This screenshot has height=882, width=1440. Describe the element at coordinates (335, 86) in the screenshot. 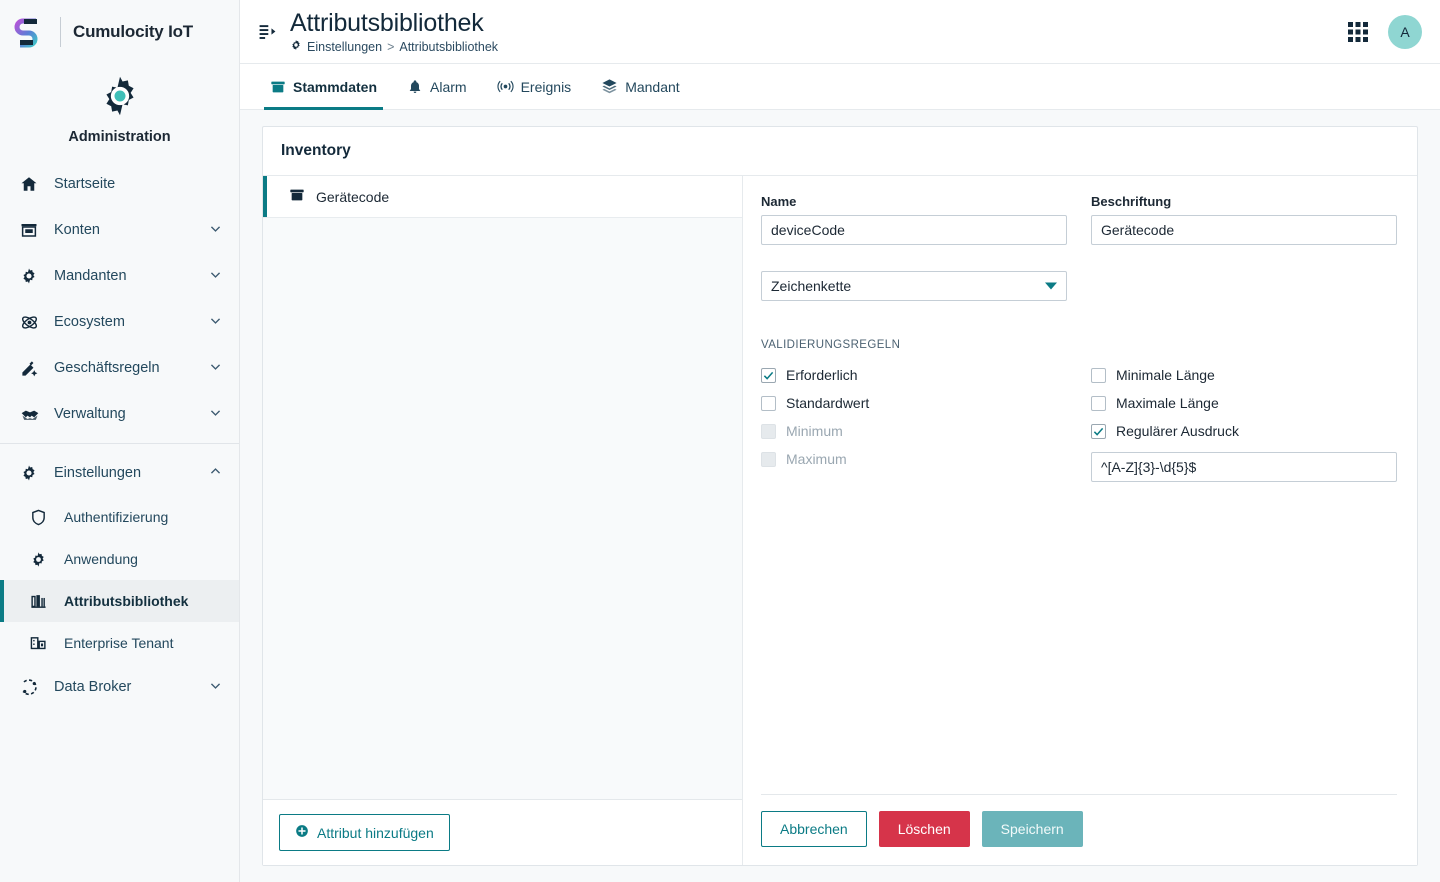

I see `tab-label: Stammdaten` at that location.